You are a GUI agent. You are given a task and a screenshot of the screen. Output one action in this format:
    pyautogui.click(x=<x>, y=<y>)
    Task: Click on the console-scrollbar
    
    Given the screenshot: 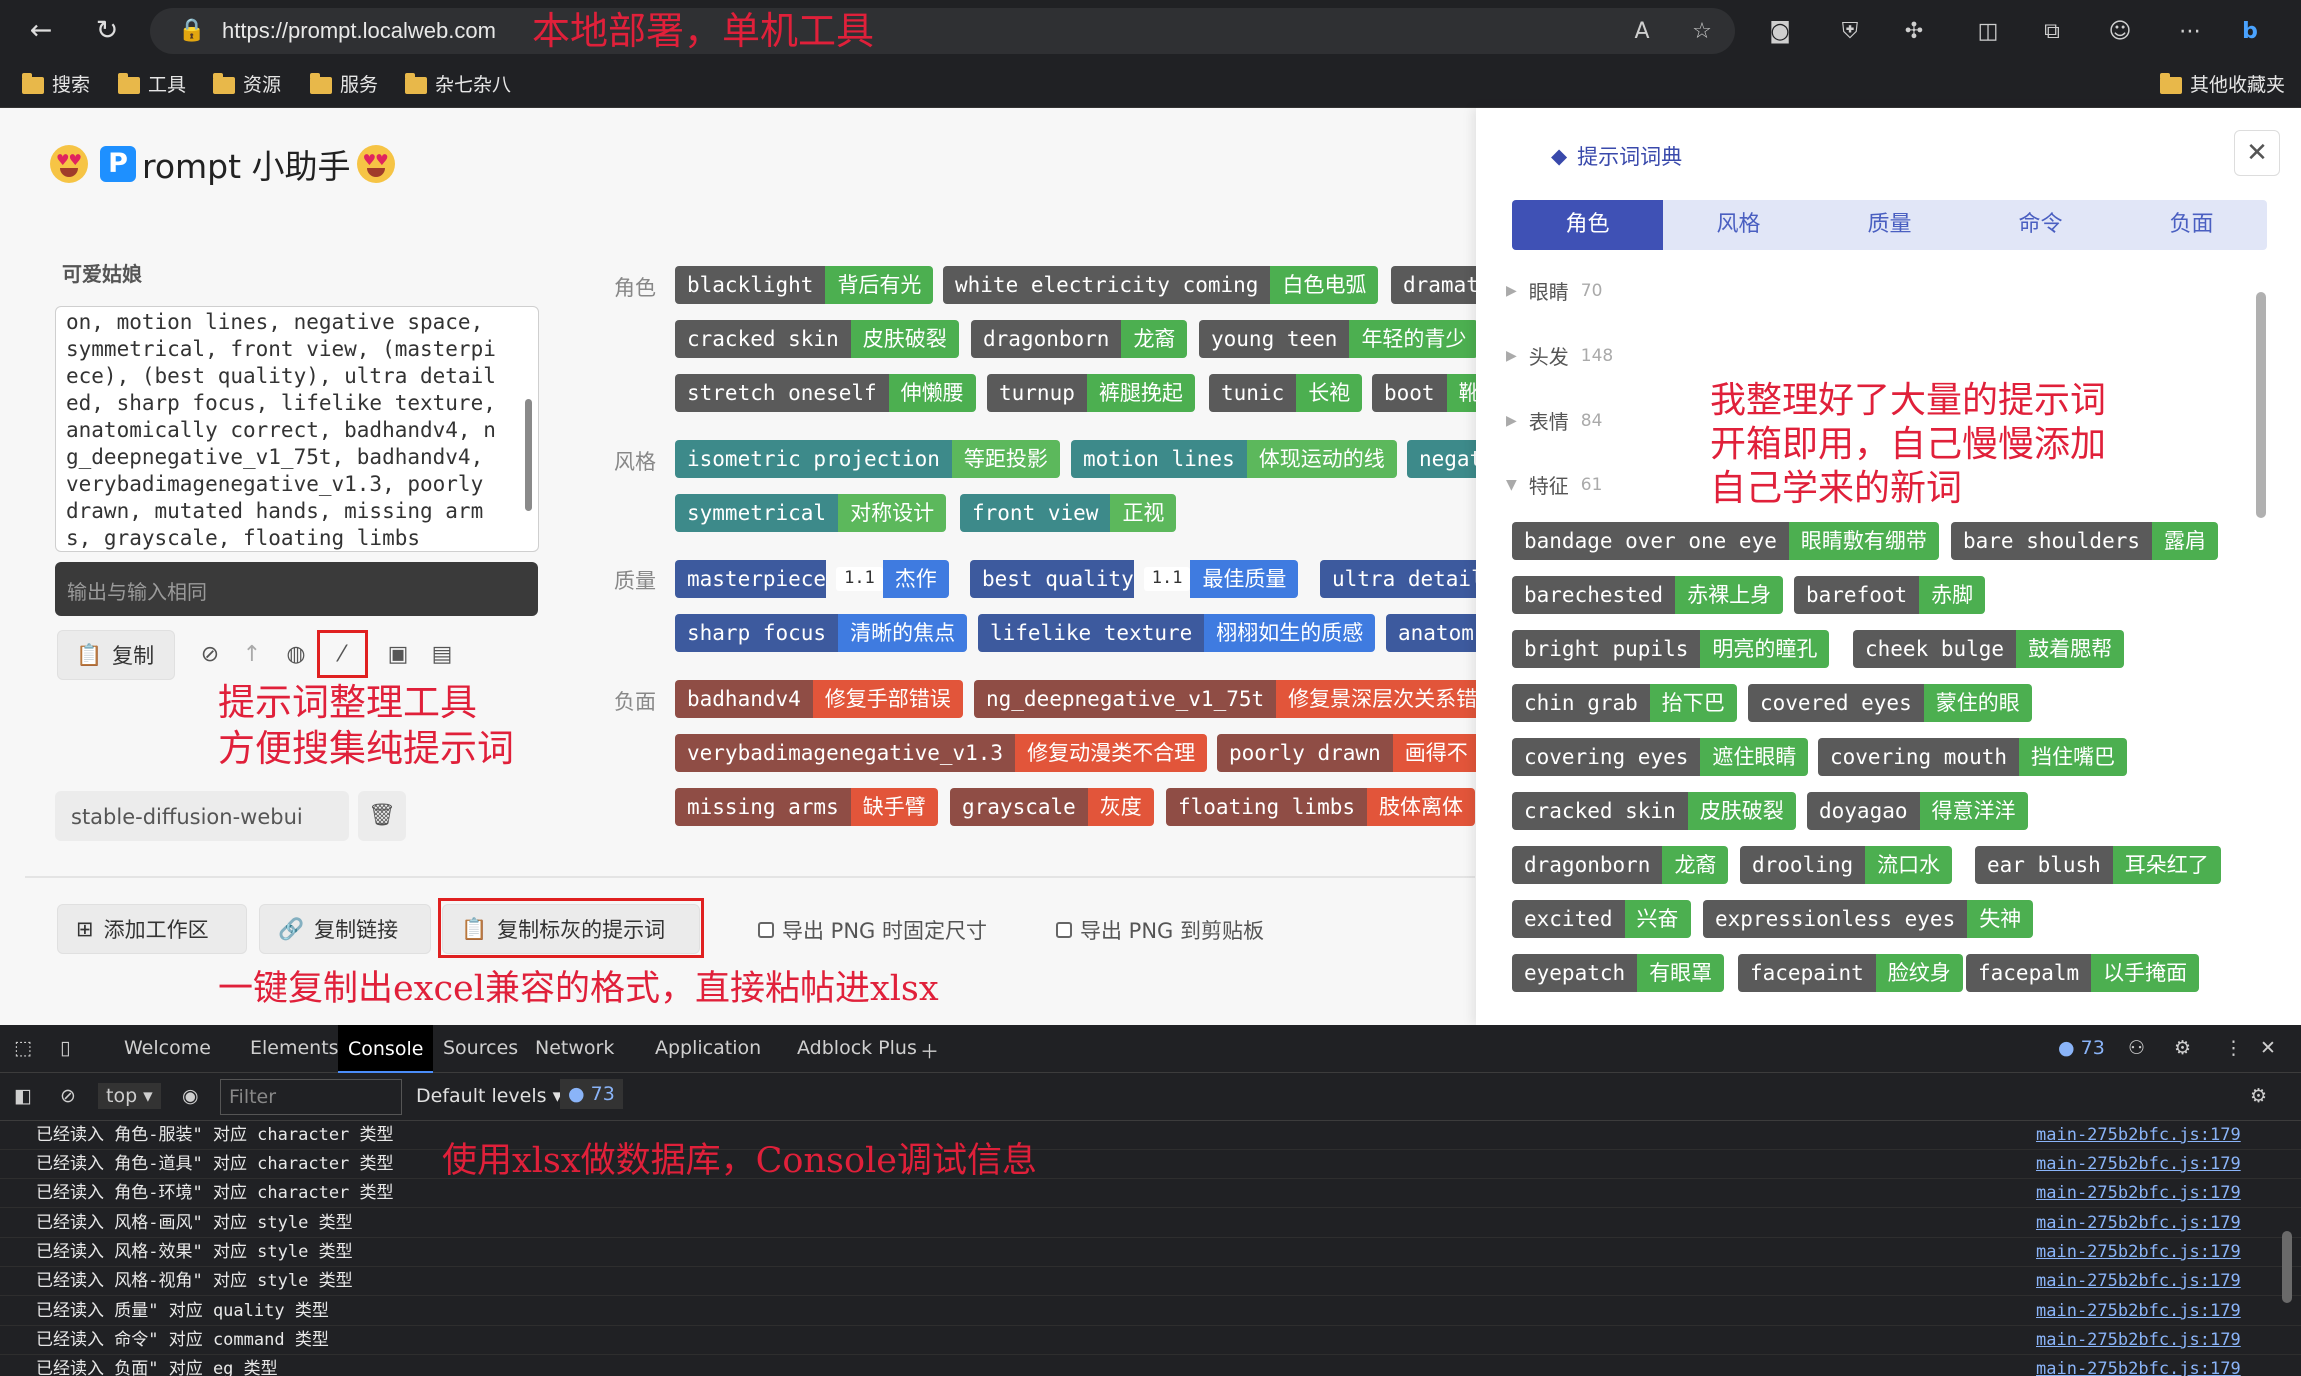 What is the action you would take?
    pyautogui.click(x=2287, y=1267)
    